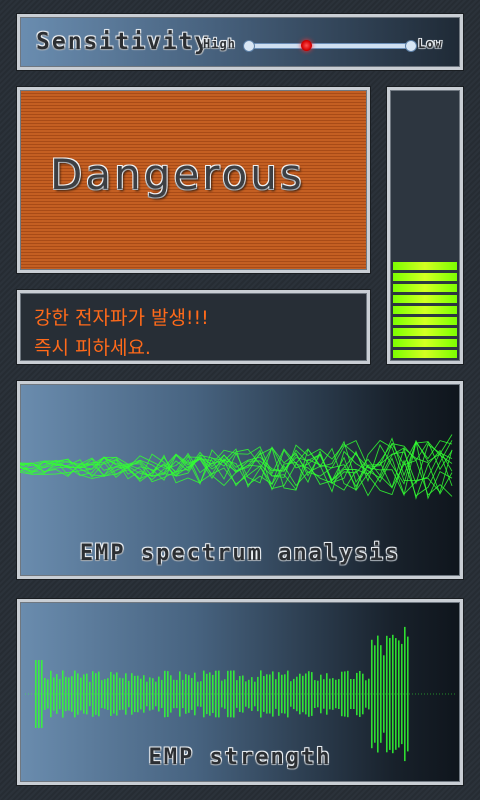  Describe the element at coordinates (411, 46) in the screenshot. I see `slider-end-knob` at that location.